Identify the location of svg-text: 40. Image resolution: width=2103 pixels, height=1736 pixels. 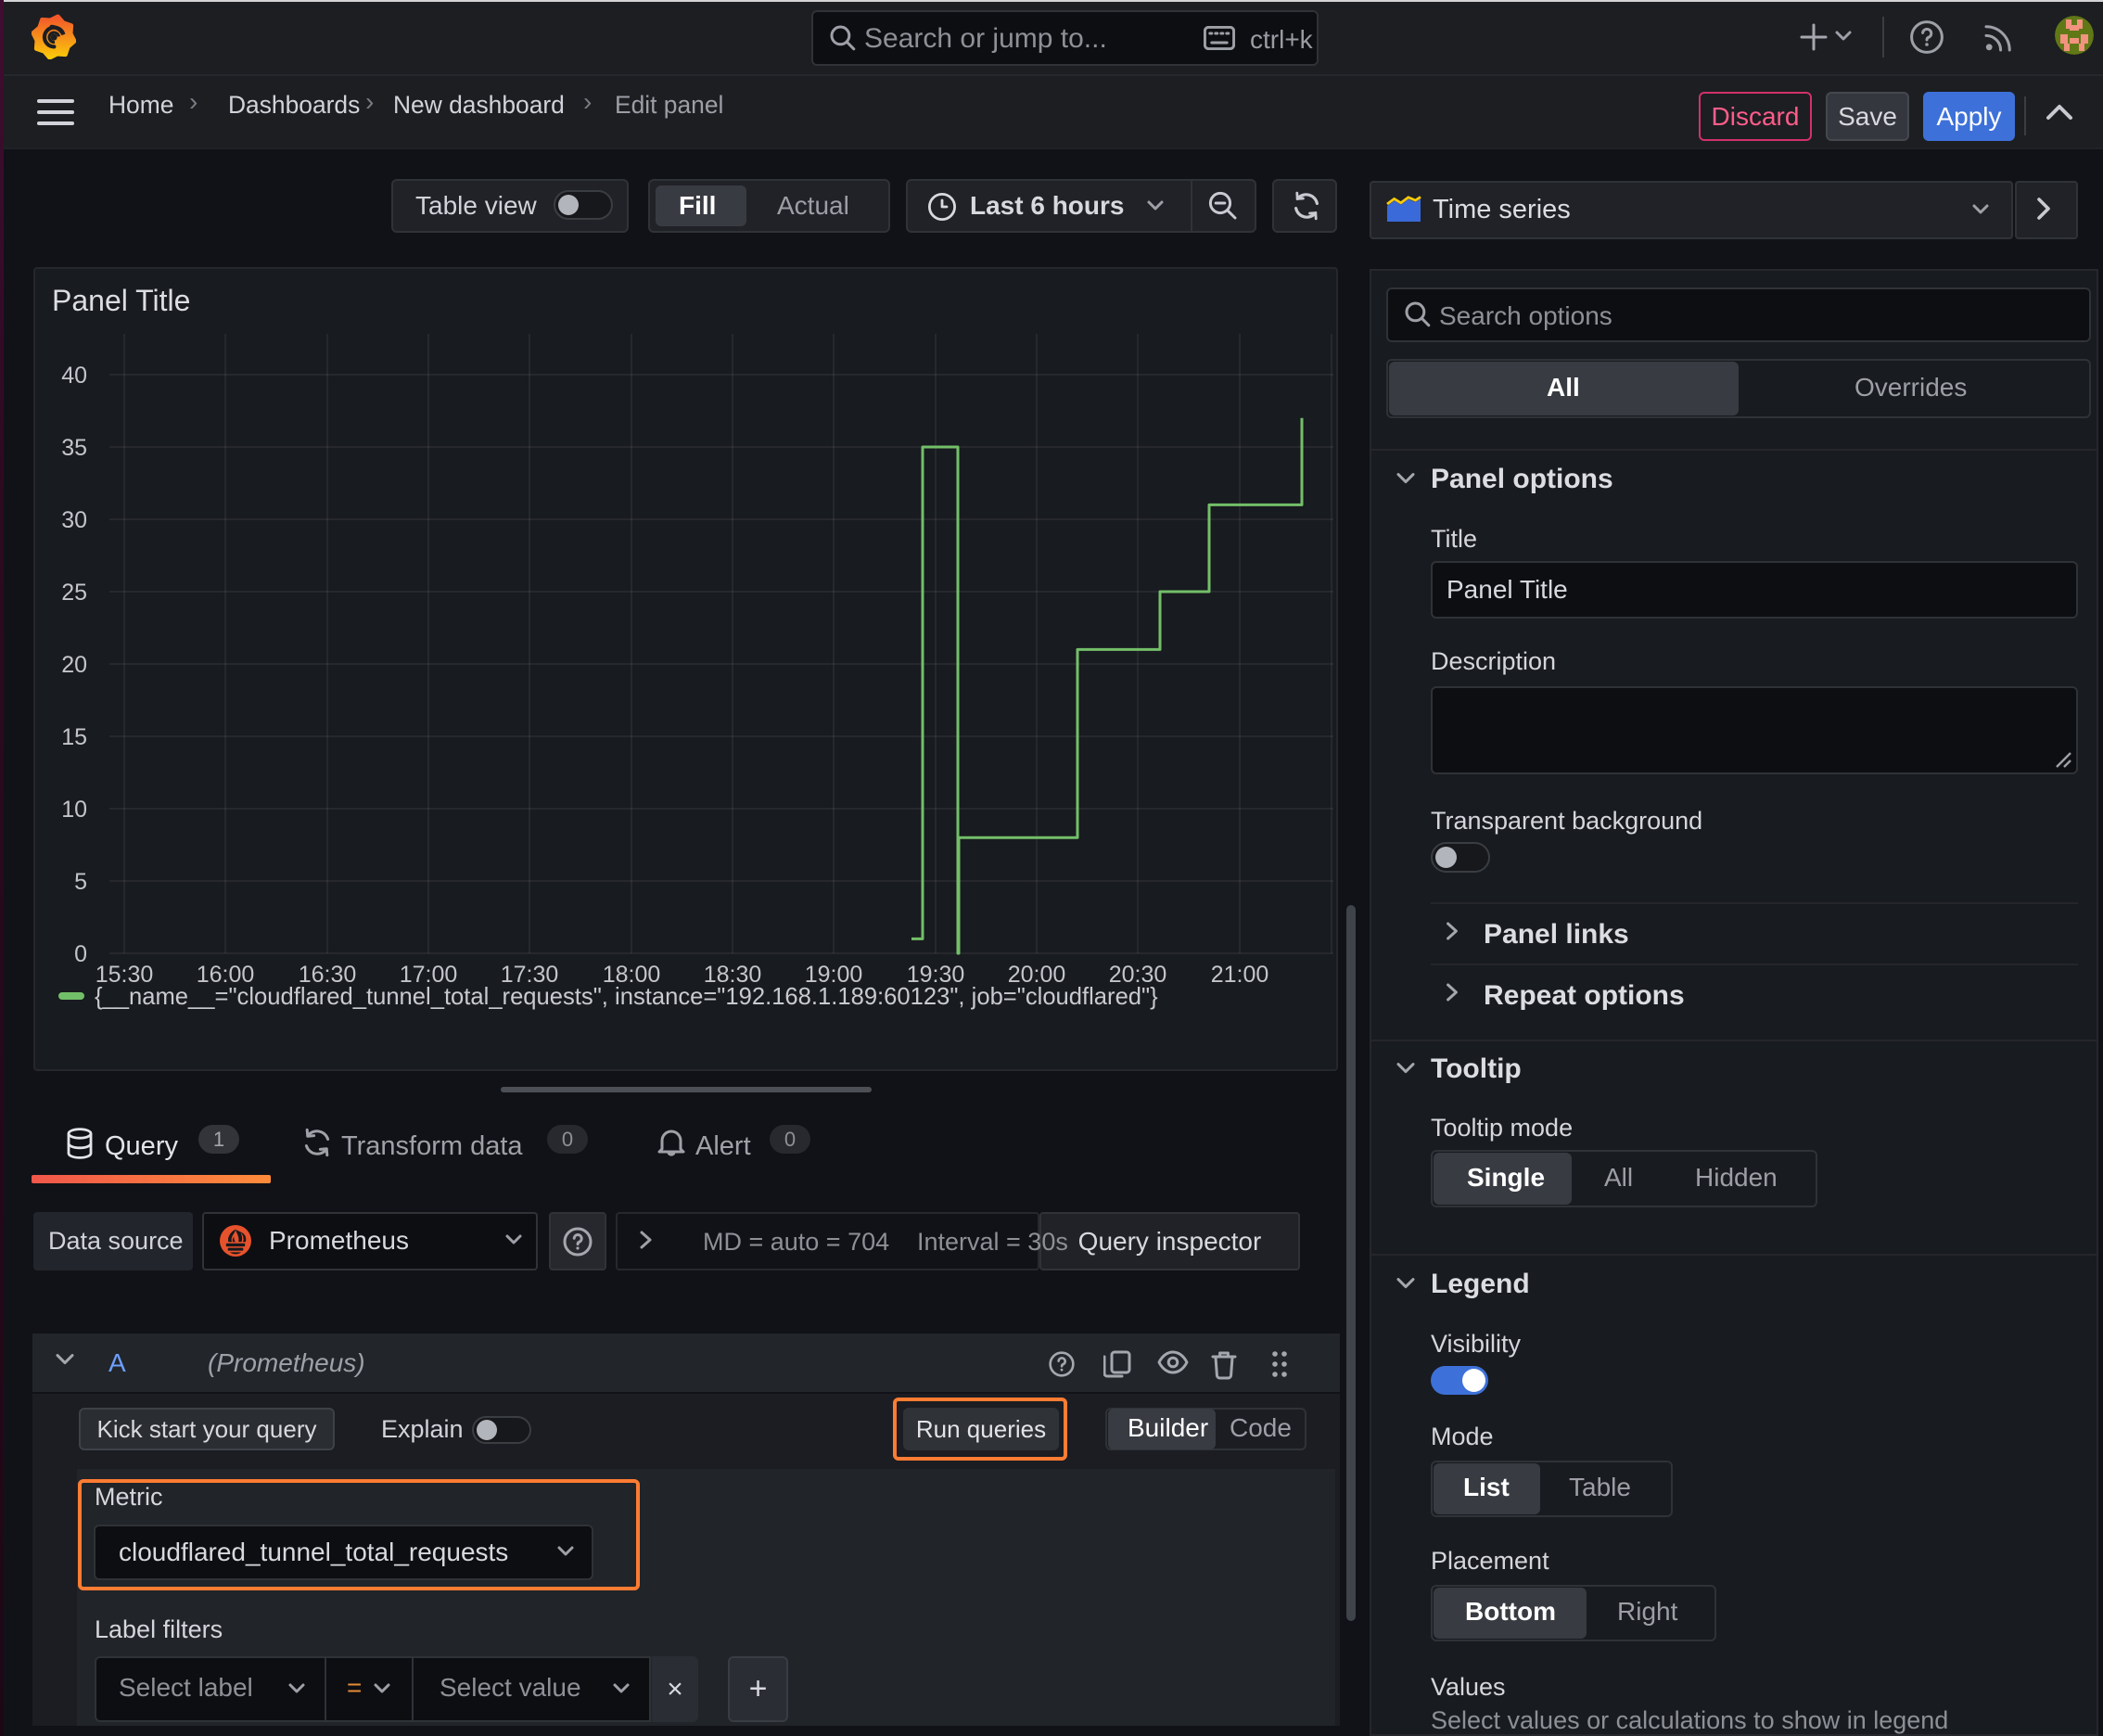
(74, 376).